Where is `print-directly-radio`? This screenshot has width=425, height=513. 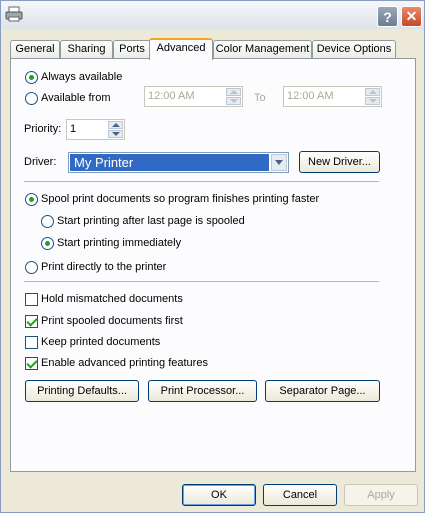 print-directly-radio is located at coordinates (31, 267).